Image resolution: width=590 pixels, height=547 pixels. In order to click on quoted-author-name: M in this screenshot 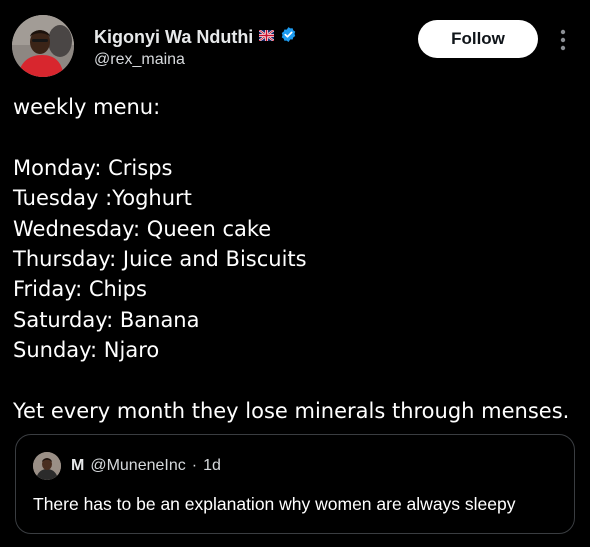, I will do `click(77, 466)`.